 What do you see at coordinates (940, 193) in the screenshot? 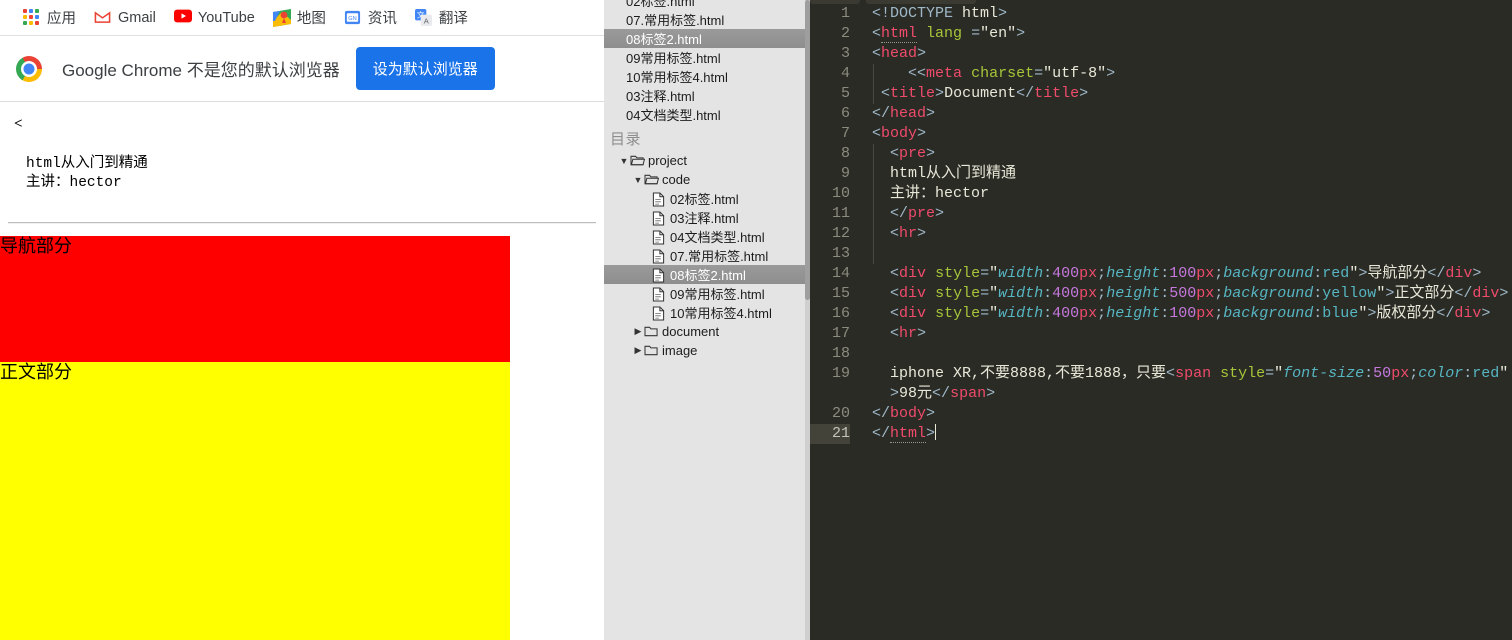
I see `code-line-10: 主讲：hector` at bounding box center [940, 193].